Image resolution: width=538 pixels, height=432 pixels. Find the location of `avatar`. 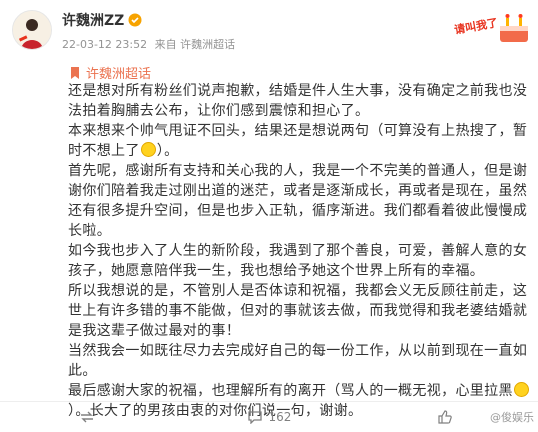

avatar is located at coordinates (32, 30).